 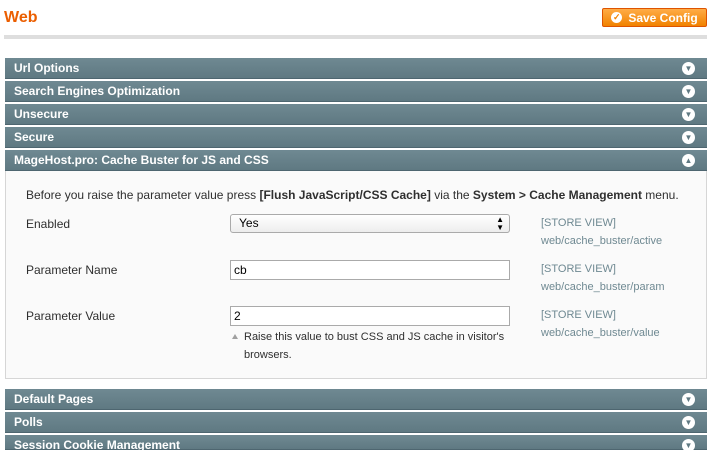 What do you see at coordinates (617, 17) in the screenshot?
I see `check-circle-icon: ✓` at bounding box center [617, 17].